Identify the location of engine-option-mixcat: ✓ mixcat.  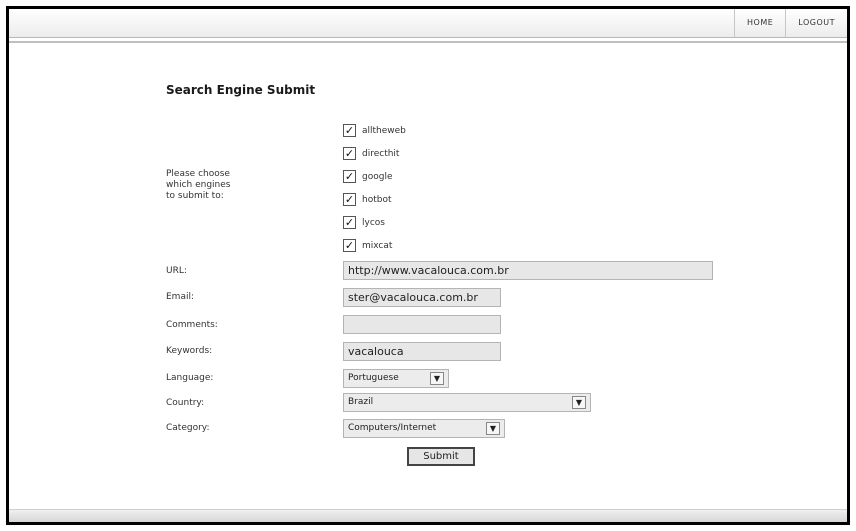
(374, 245).